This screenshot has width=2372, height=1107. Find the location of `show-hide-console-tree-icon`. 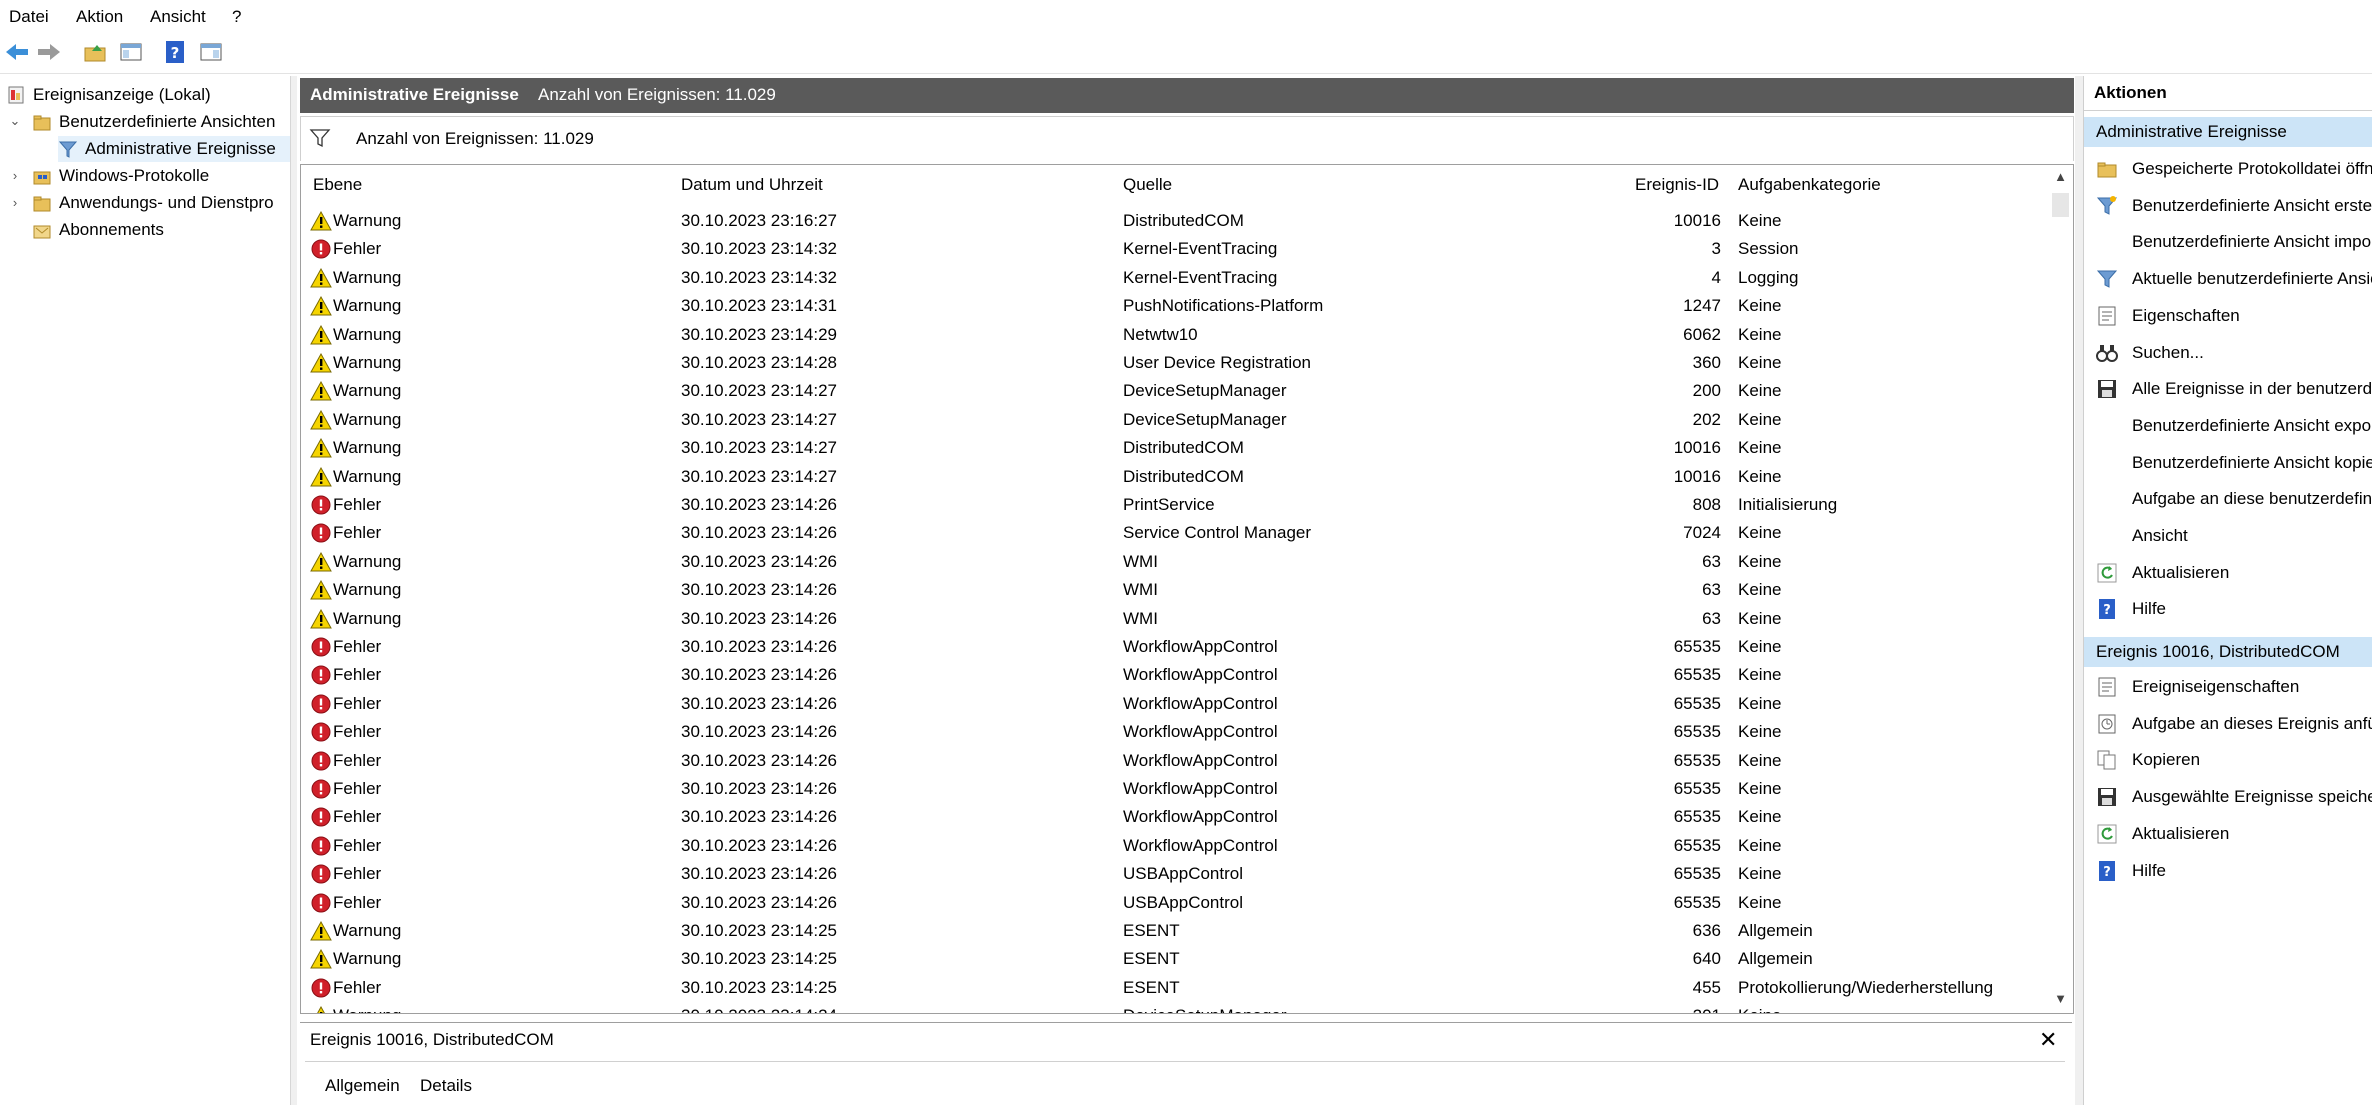

show-hide-console-tree-icon is located at coordinates (131, 52).